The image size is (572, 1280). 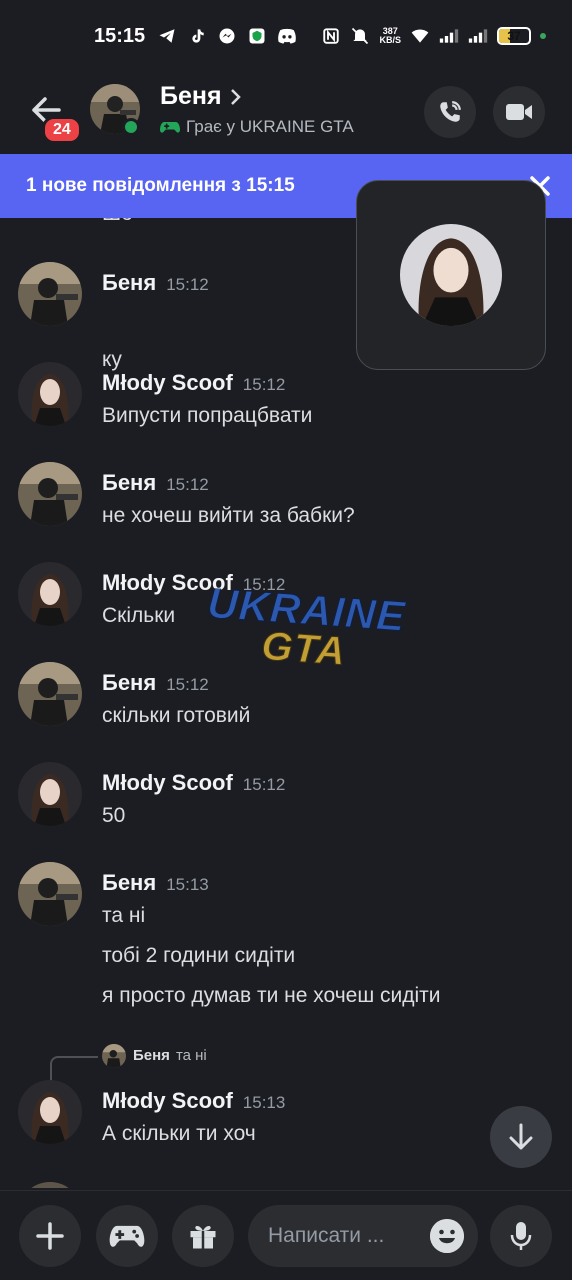 I want to click on message-text: 50, so click(x=114, y=815).